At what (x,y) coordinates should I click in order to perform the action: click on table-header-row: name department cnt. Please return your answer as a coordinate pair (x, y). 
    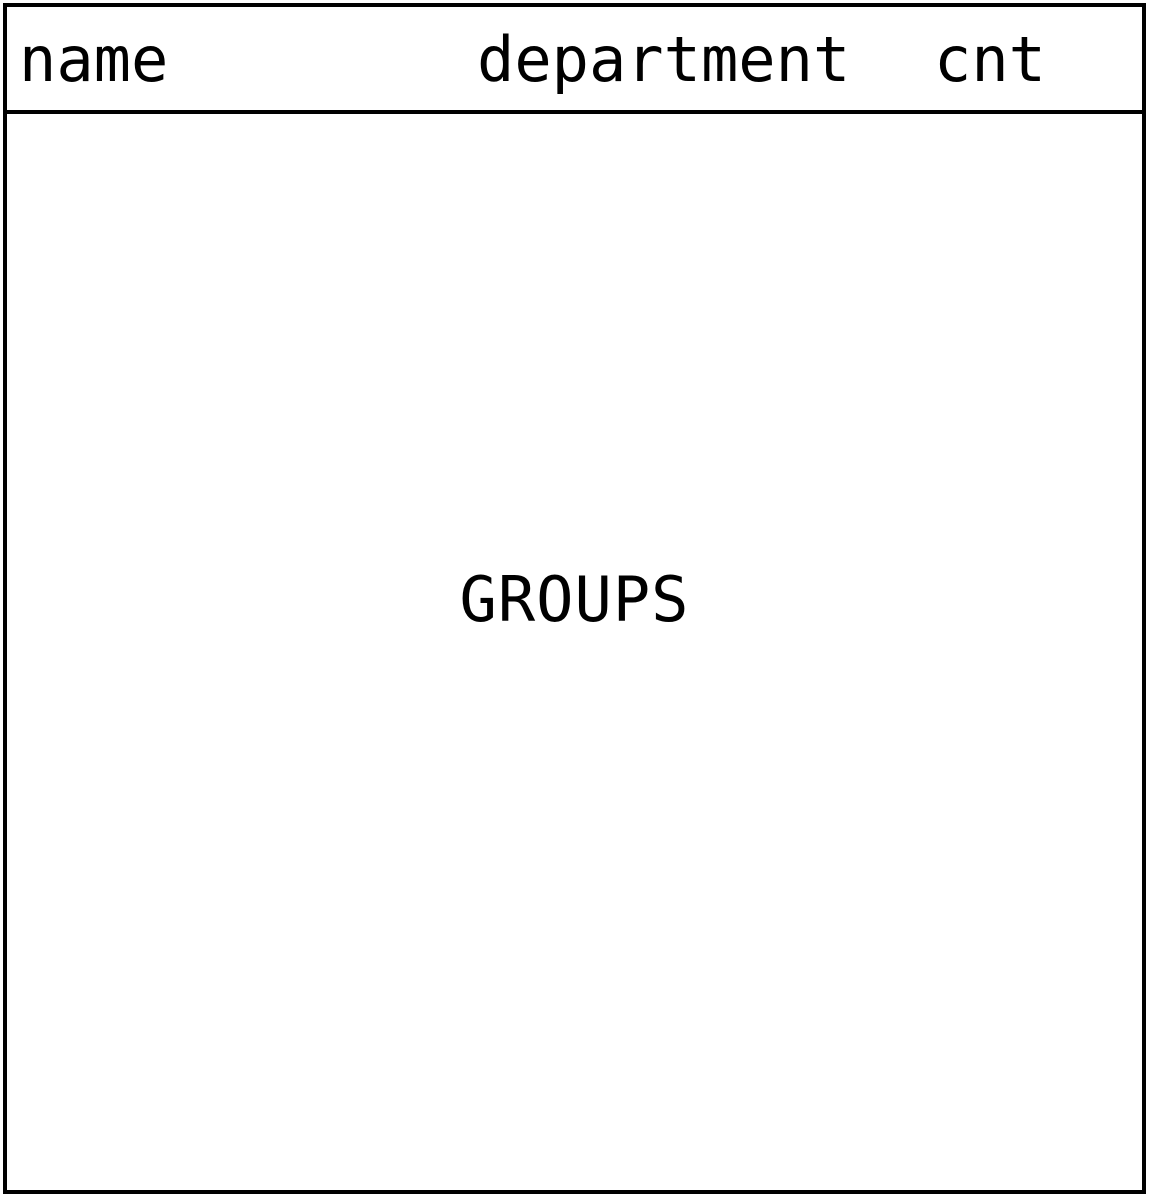
    Looking at the image, I should click on (574, 60).